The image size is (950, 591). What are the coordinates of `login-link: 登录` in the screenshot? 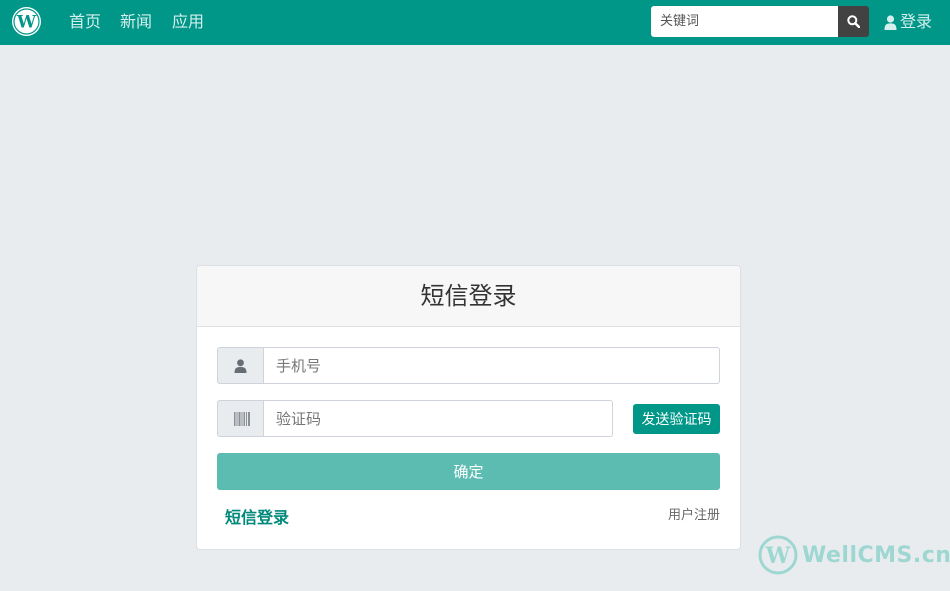 It's located at (908, 22).